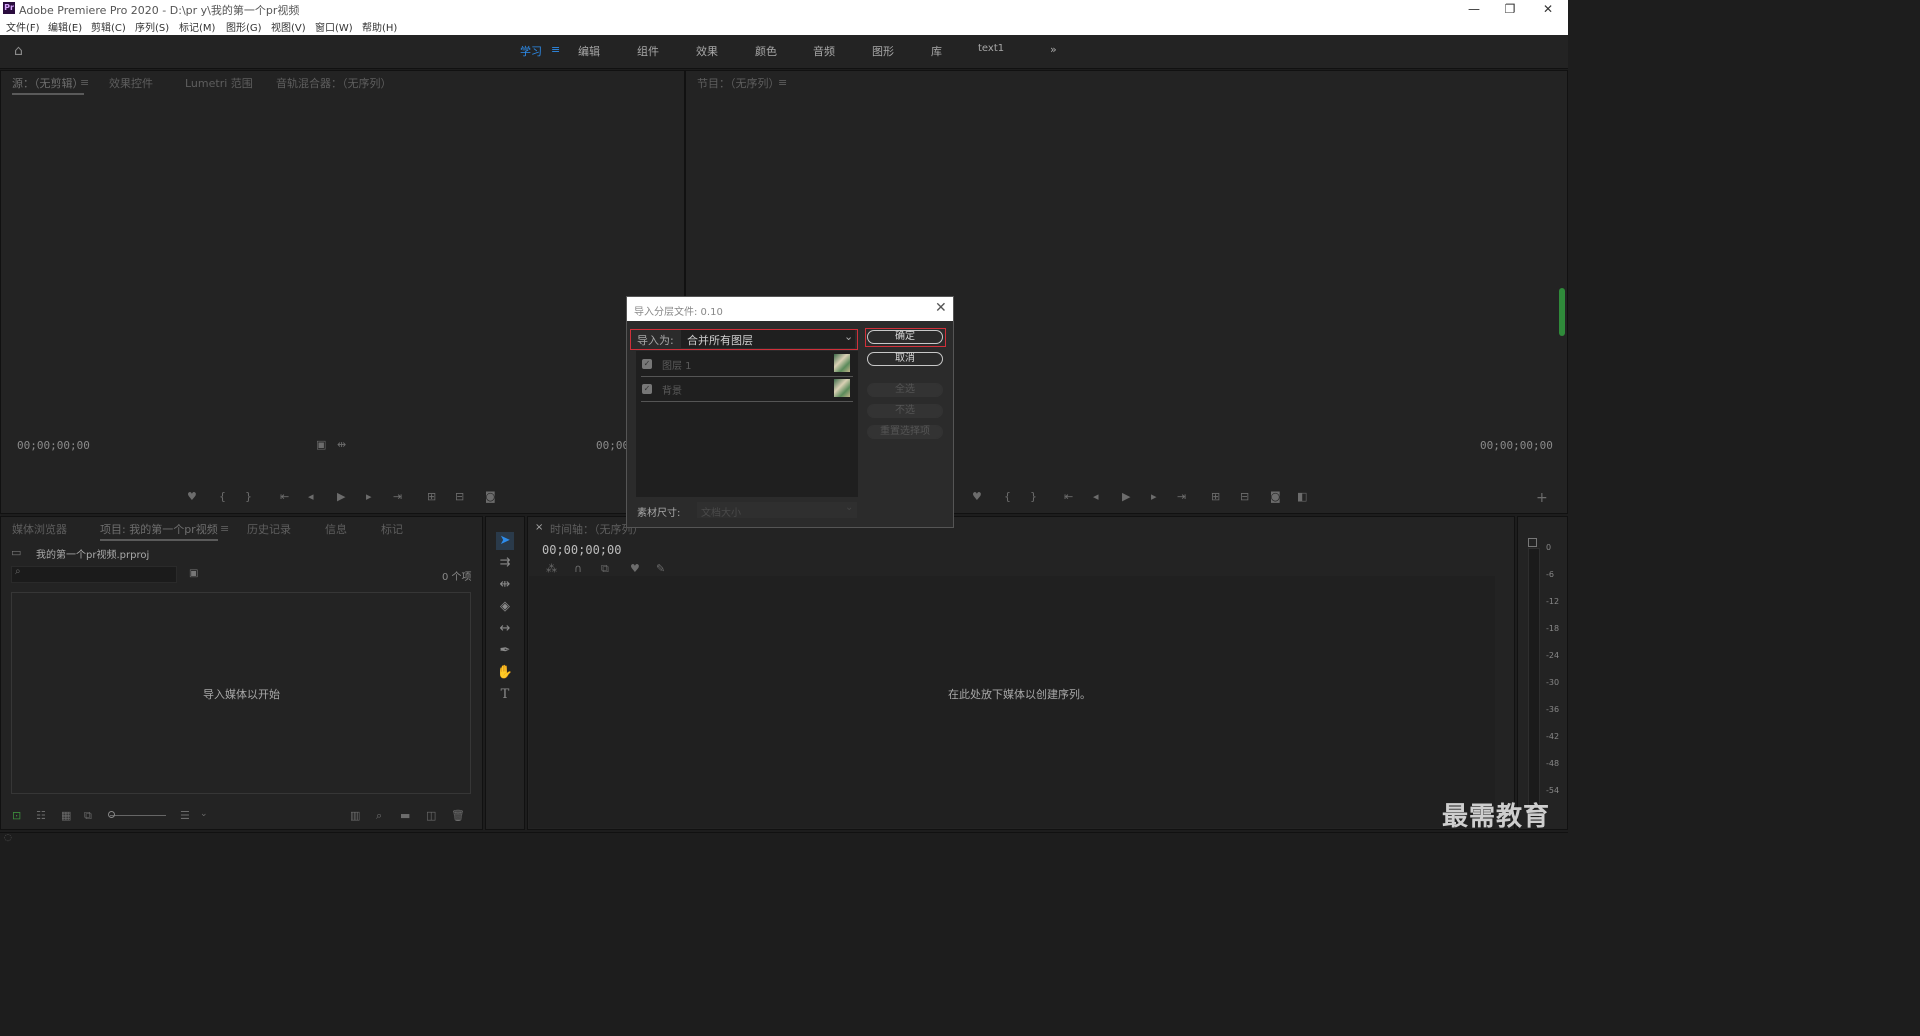 Image resolution: width=1920 pixels, height=1036 pixels. I want to click on home-icon: ⌂, so click(18, 51).